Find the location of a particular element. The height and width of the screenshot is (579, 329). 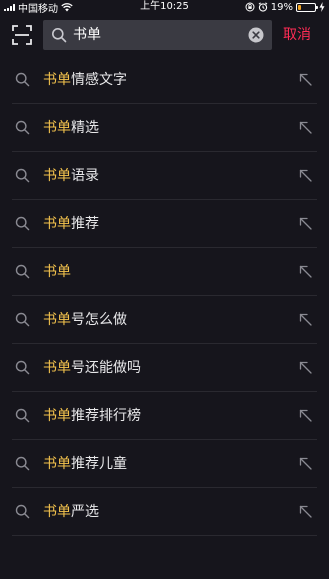

scan-icon is located at coordinates (22, 35).